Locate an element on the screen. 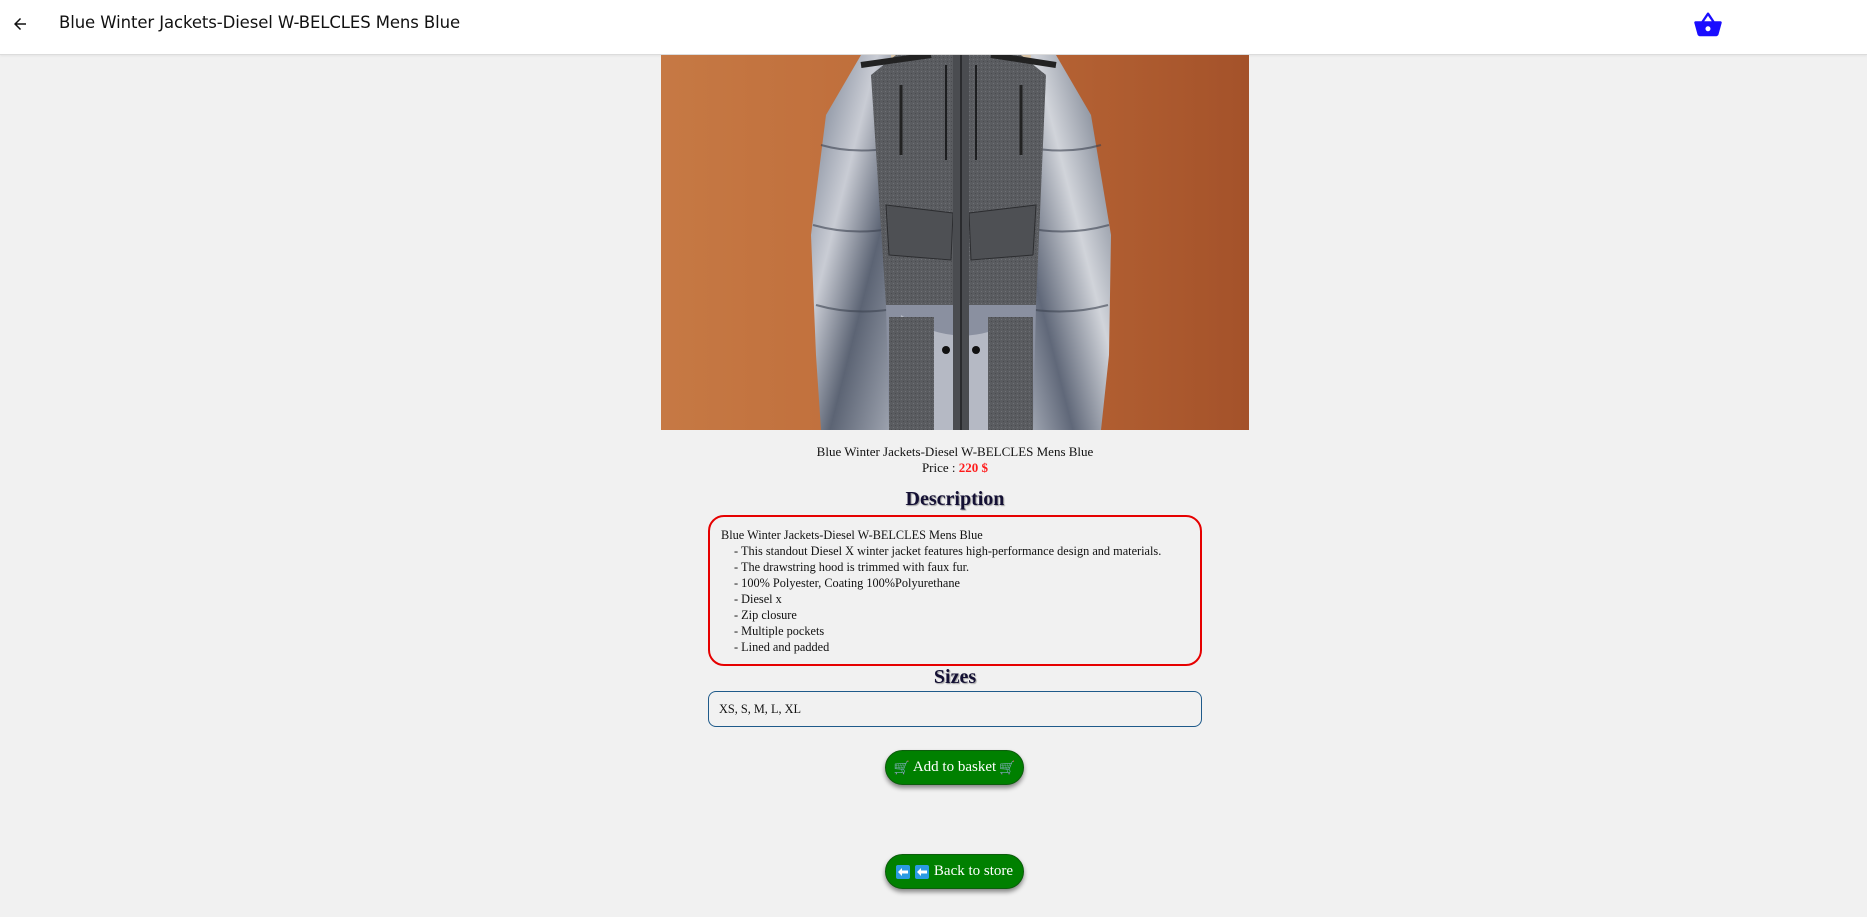 The image size is (1867, 917). sizes-heading: Sizes is located at coordinates (955, 677).